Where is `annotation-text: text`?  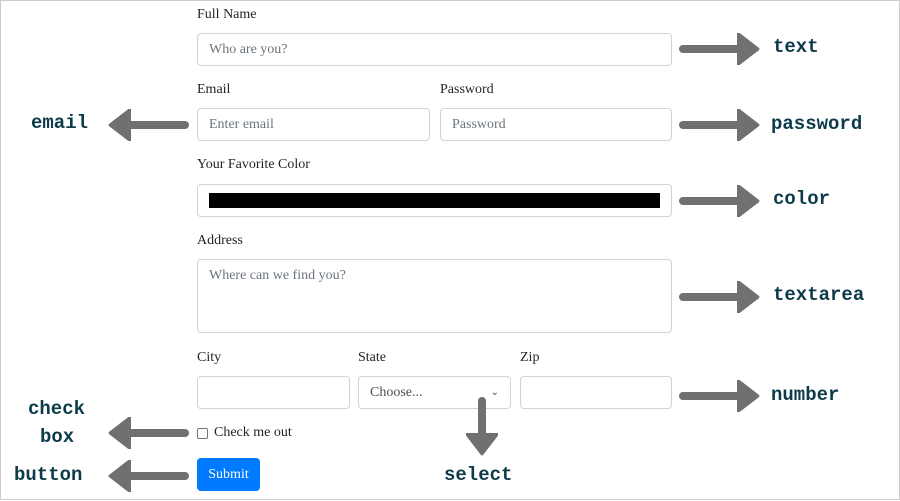
annotation-text: text is located at coordinates (796, 47).